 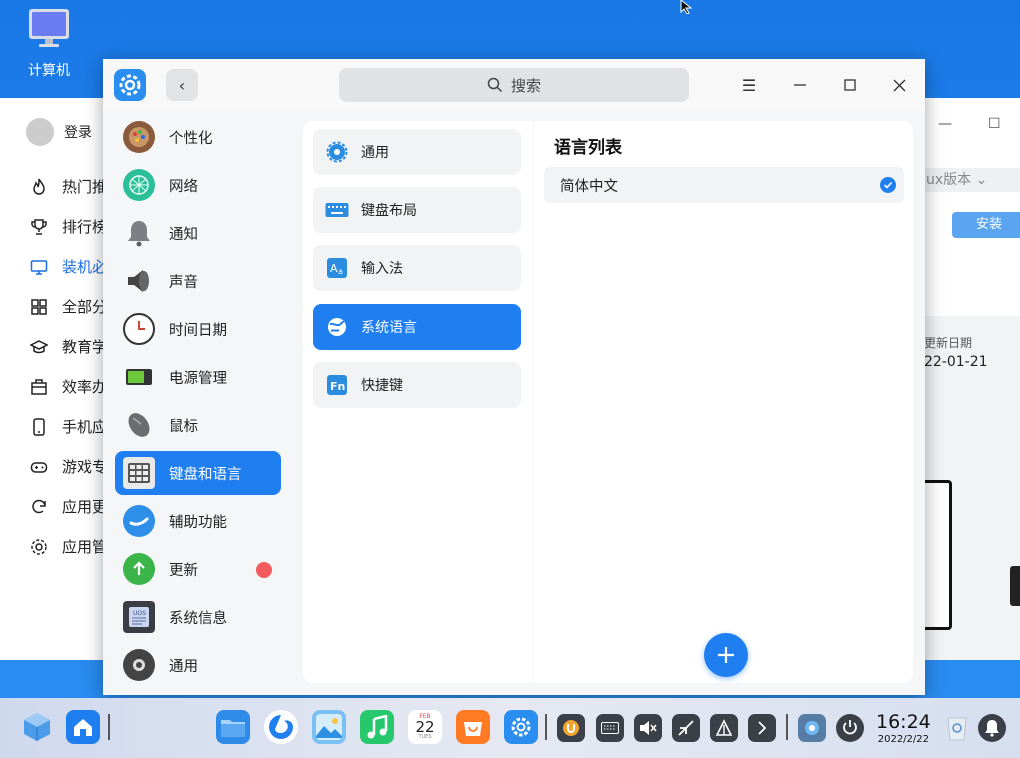 I want to click on power-icon, so click(x=850, y=728).